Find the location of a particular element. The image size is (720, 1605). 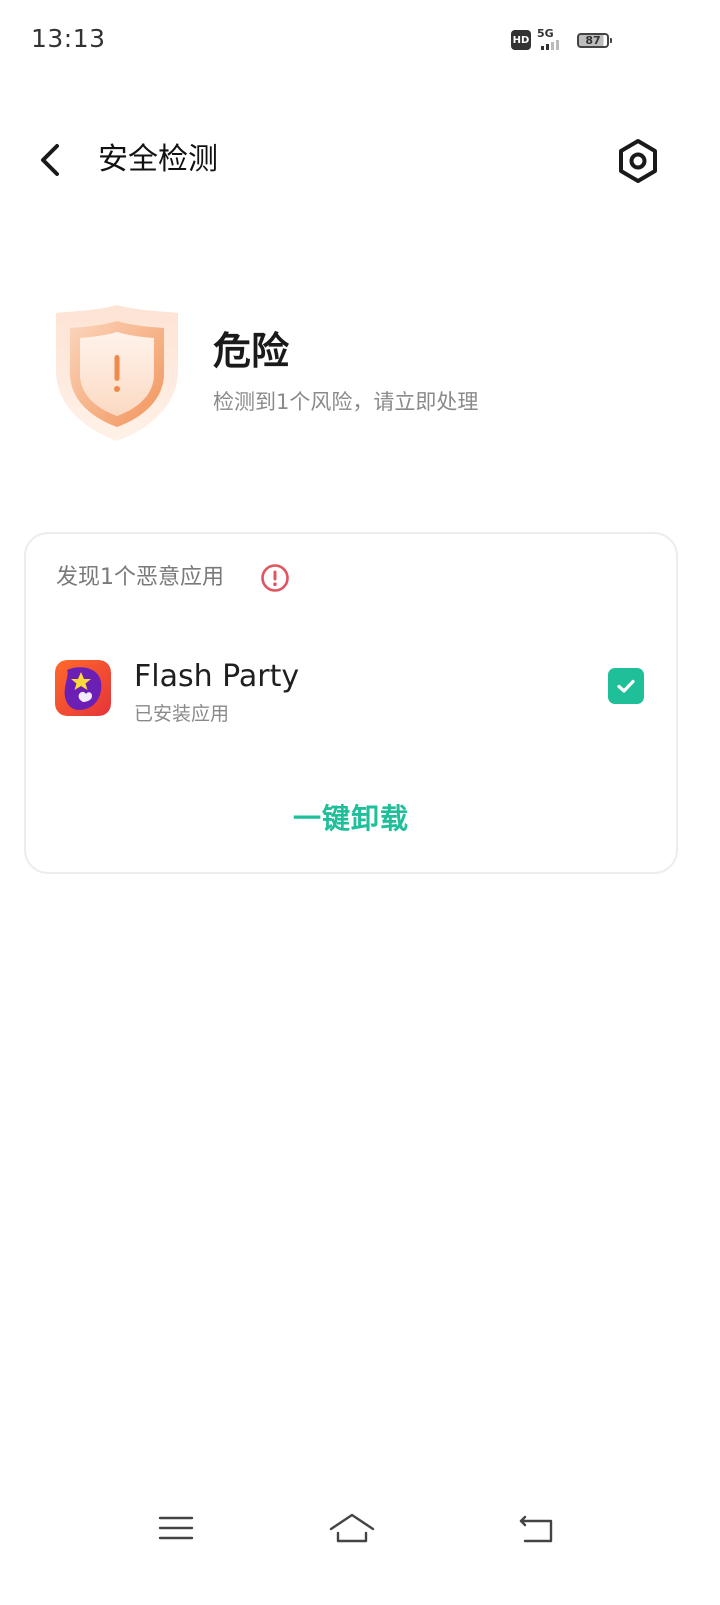

status-time: 13:13 is located at coordinates (68, 38).